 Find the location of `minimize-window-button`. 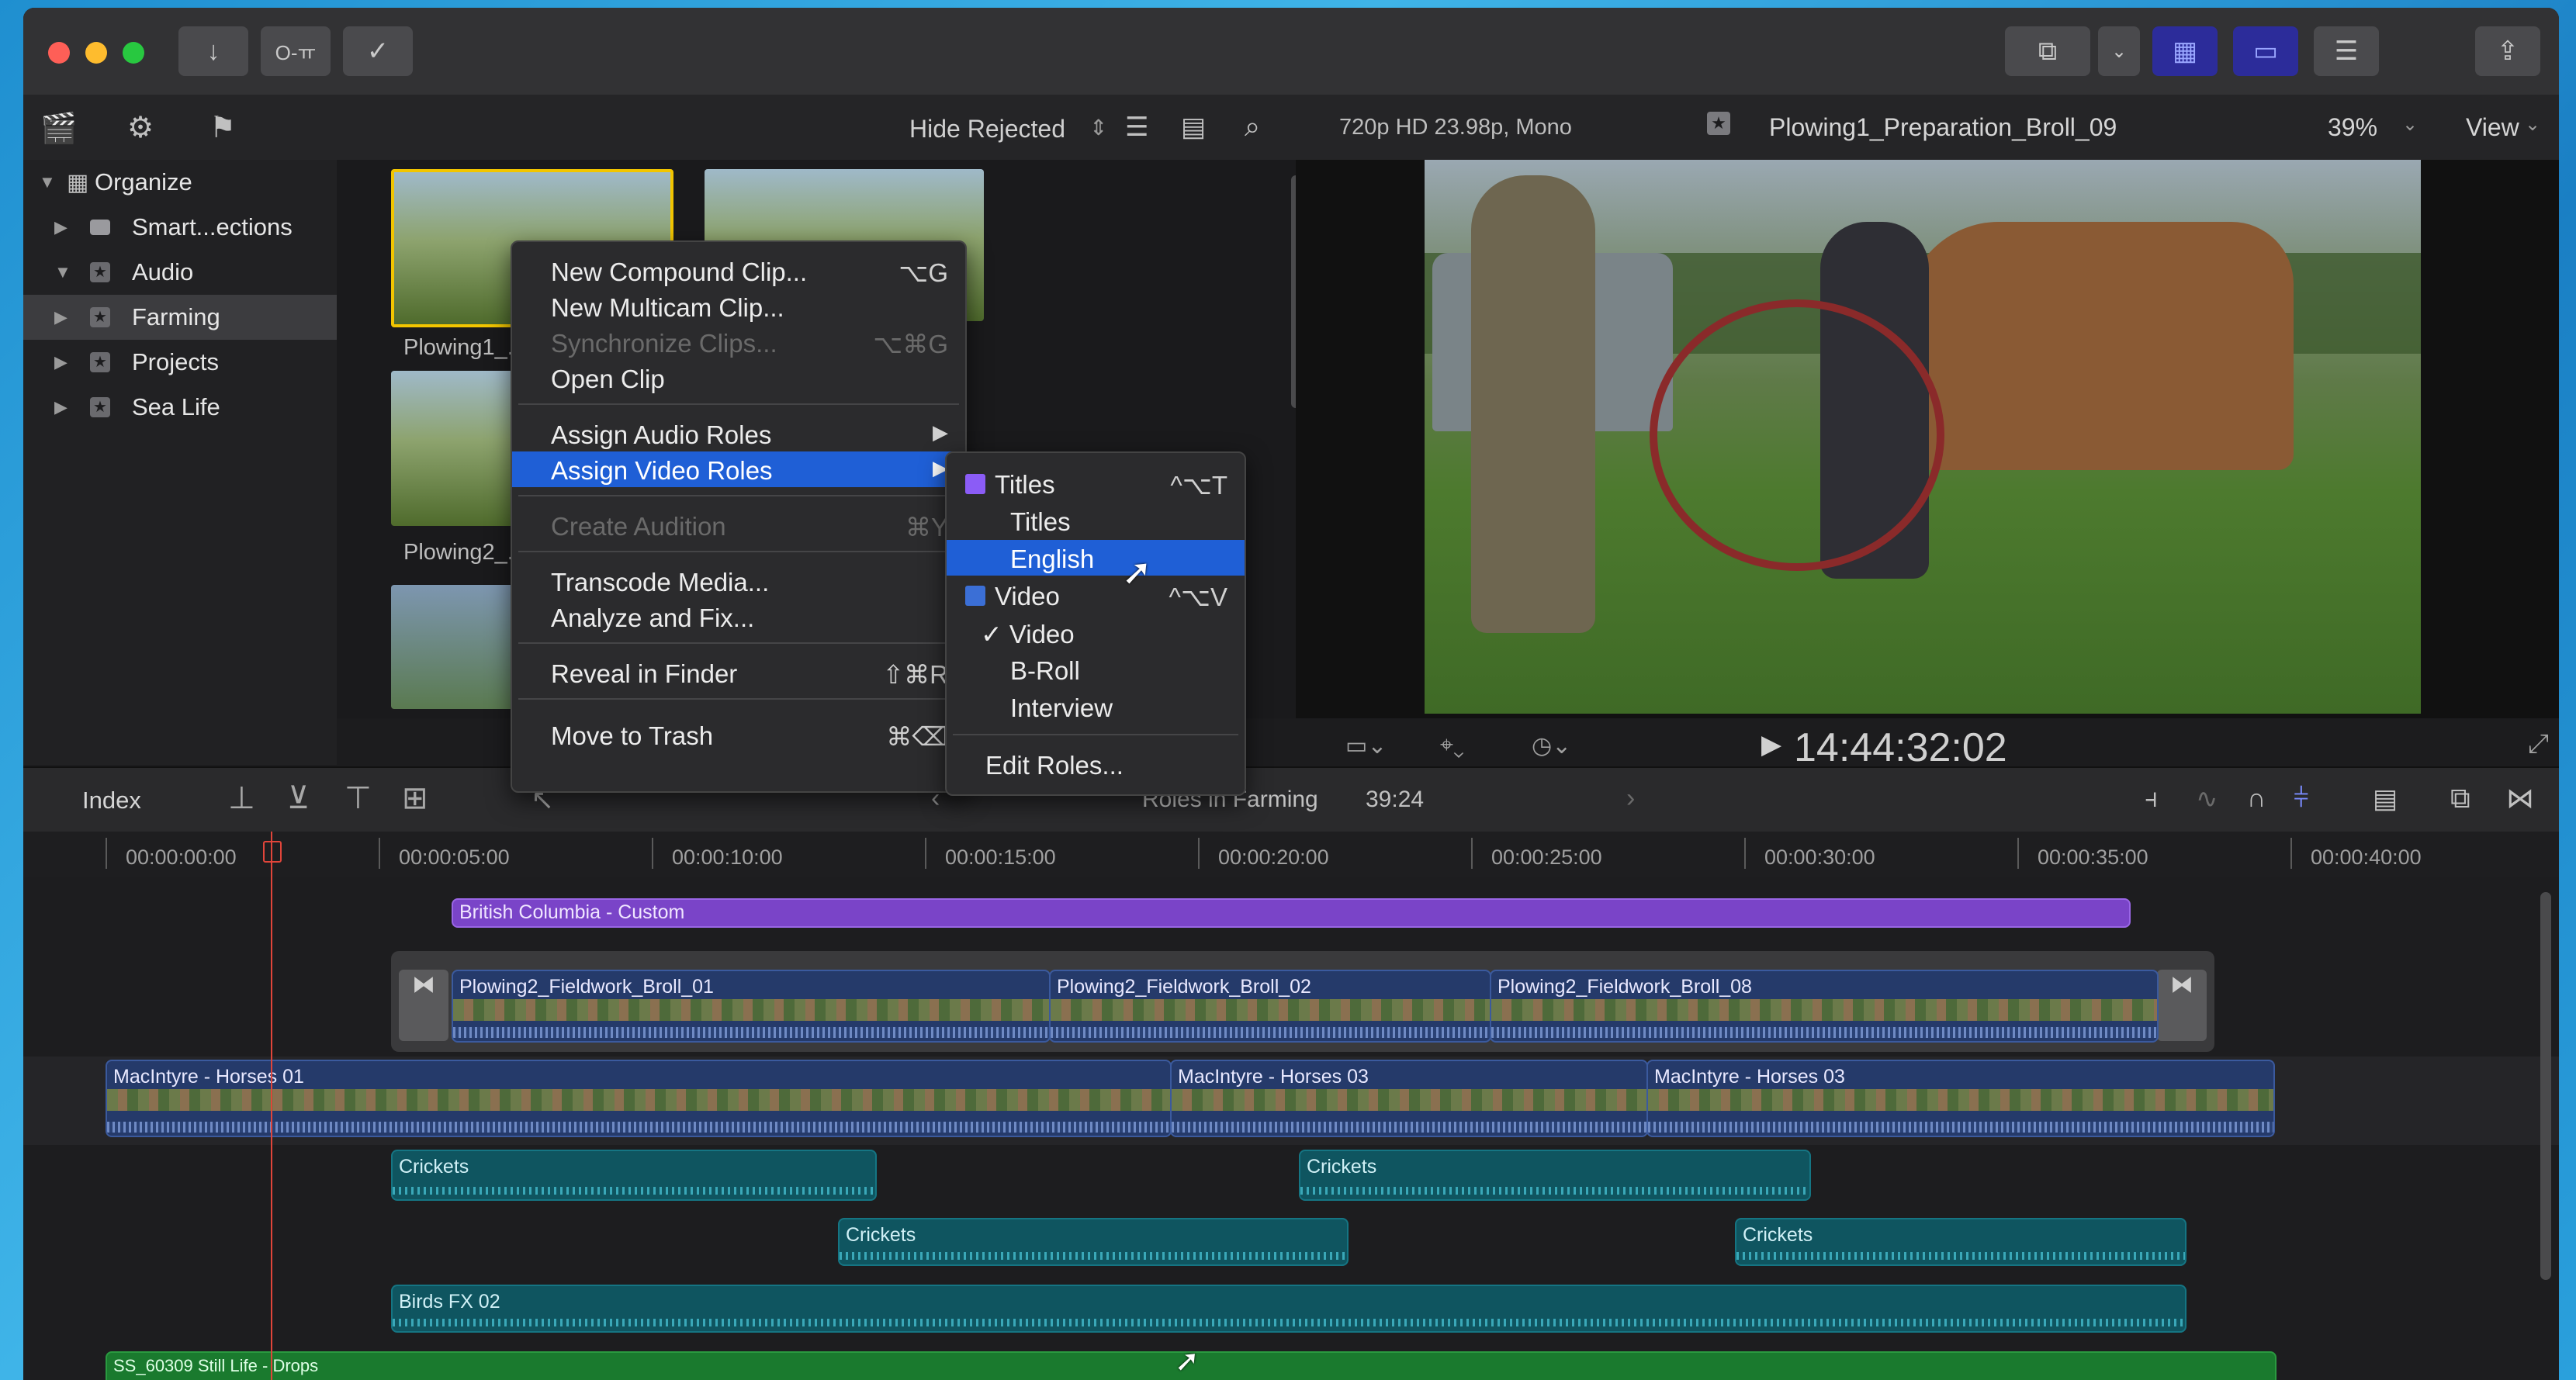

minimize-window-button is located at coordinates (96, 53).